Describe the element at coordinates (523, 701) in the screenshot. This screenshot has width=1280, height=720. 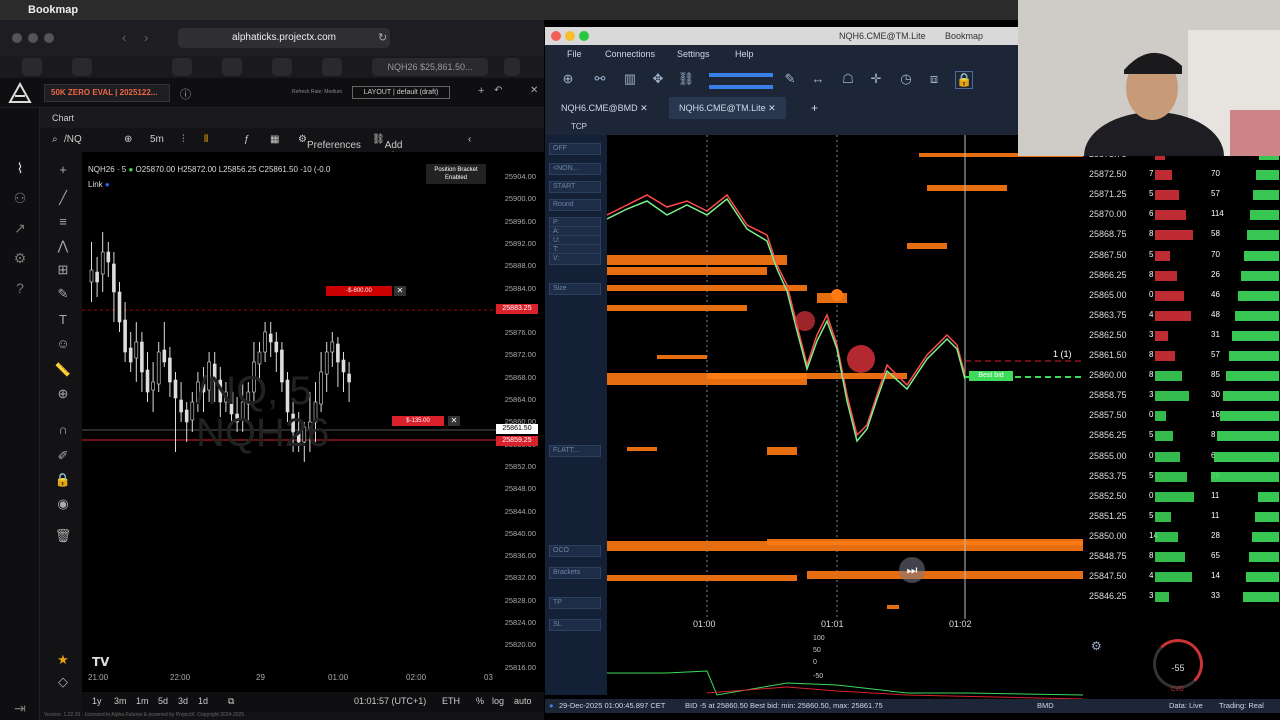
I see `auto-toggle: auto` at that location.